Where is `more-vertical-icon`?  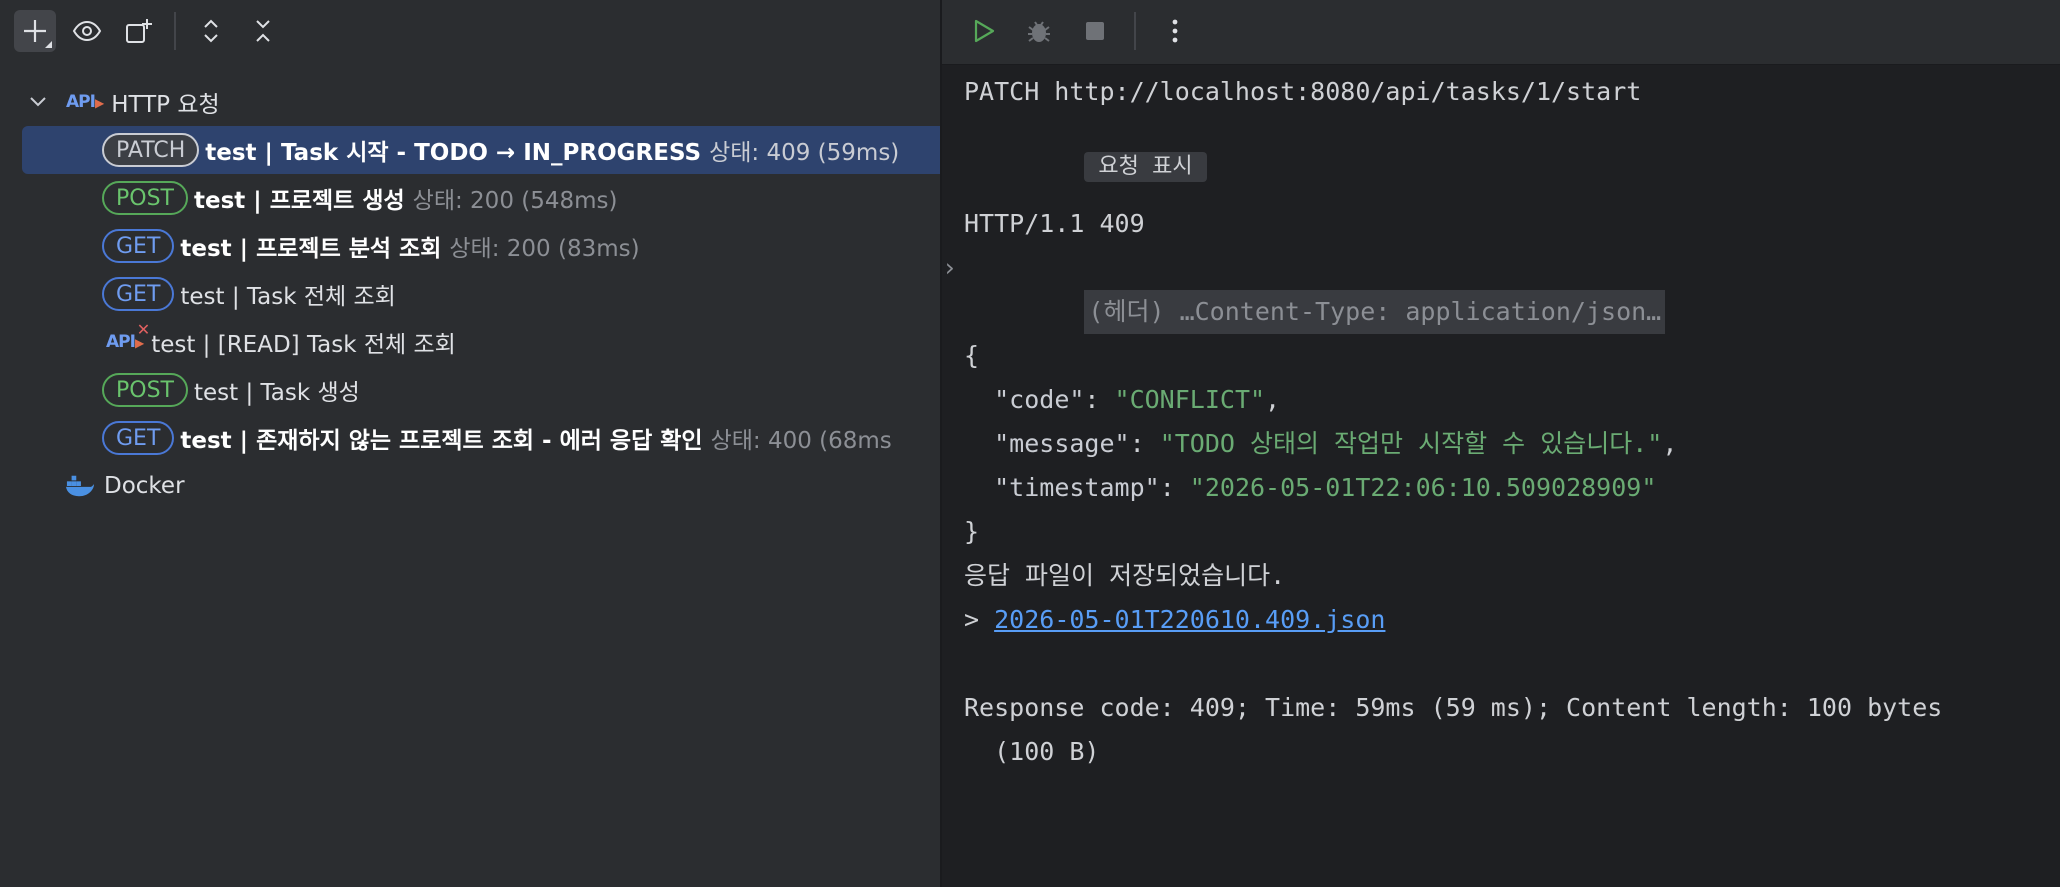
more-vertical-icon is located at coordinates (1175, 31).